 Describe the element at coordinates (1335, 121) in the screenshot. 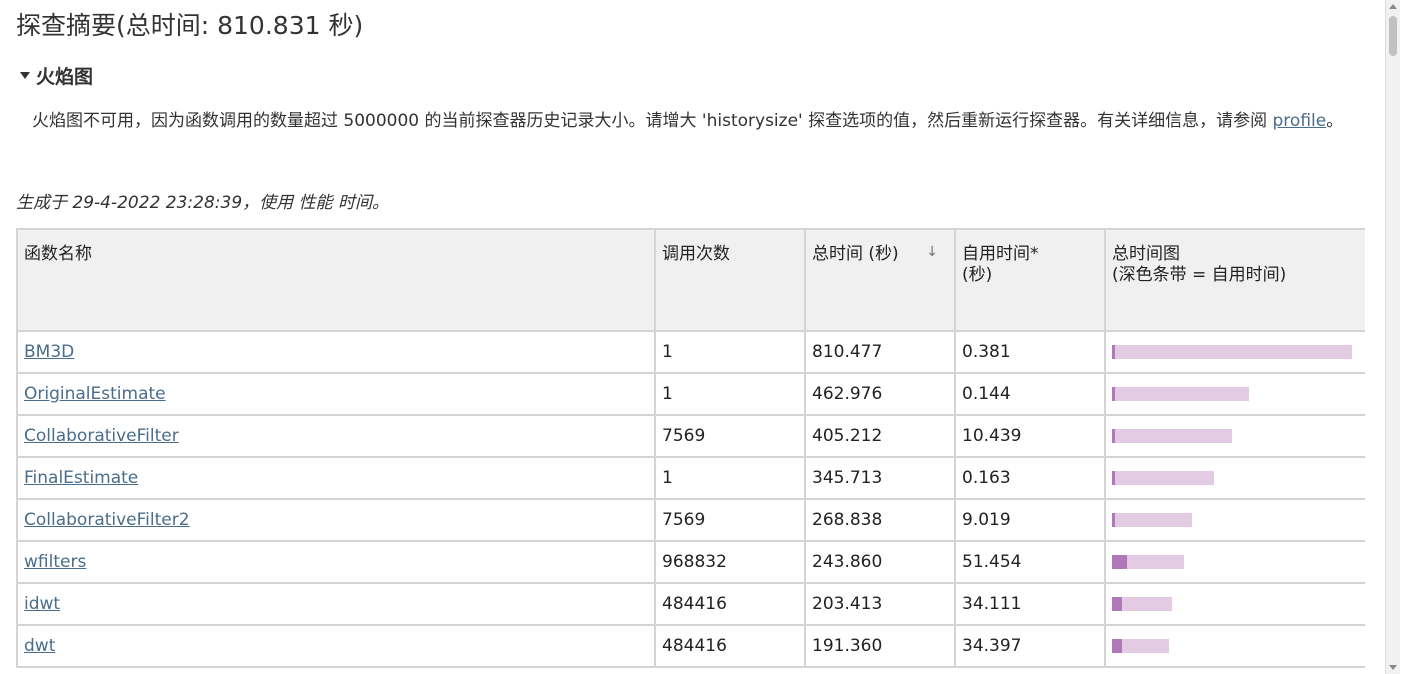

I see `notice-end: 。` at that location.